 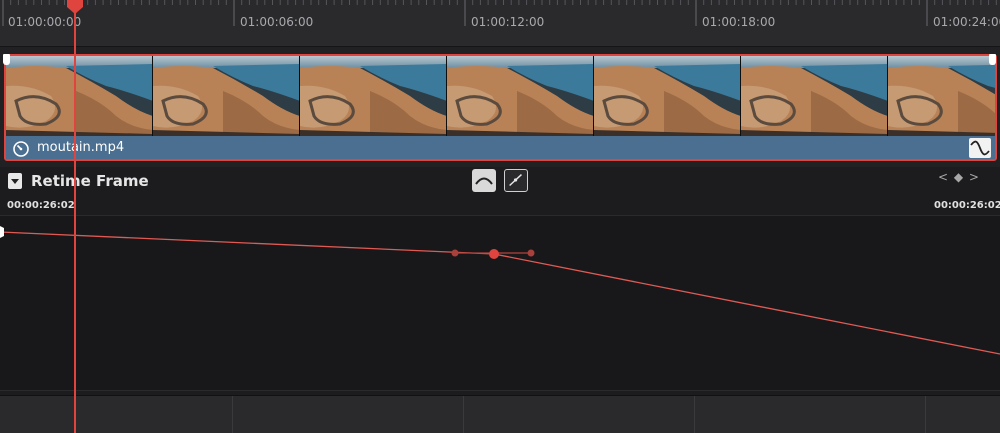 What do you see at coordinates (75, 220) in the screenshot?
I see `playhead-line` at bounding box center [75, 220].